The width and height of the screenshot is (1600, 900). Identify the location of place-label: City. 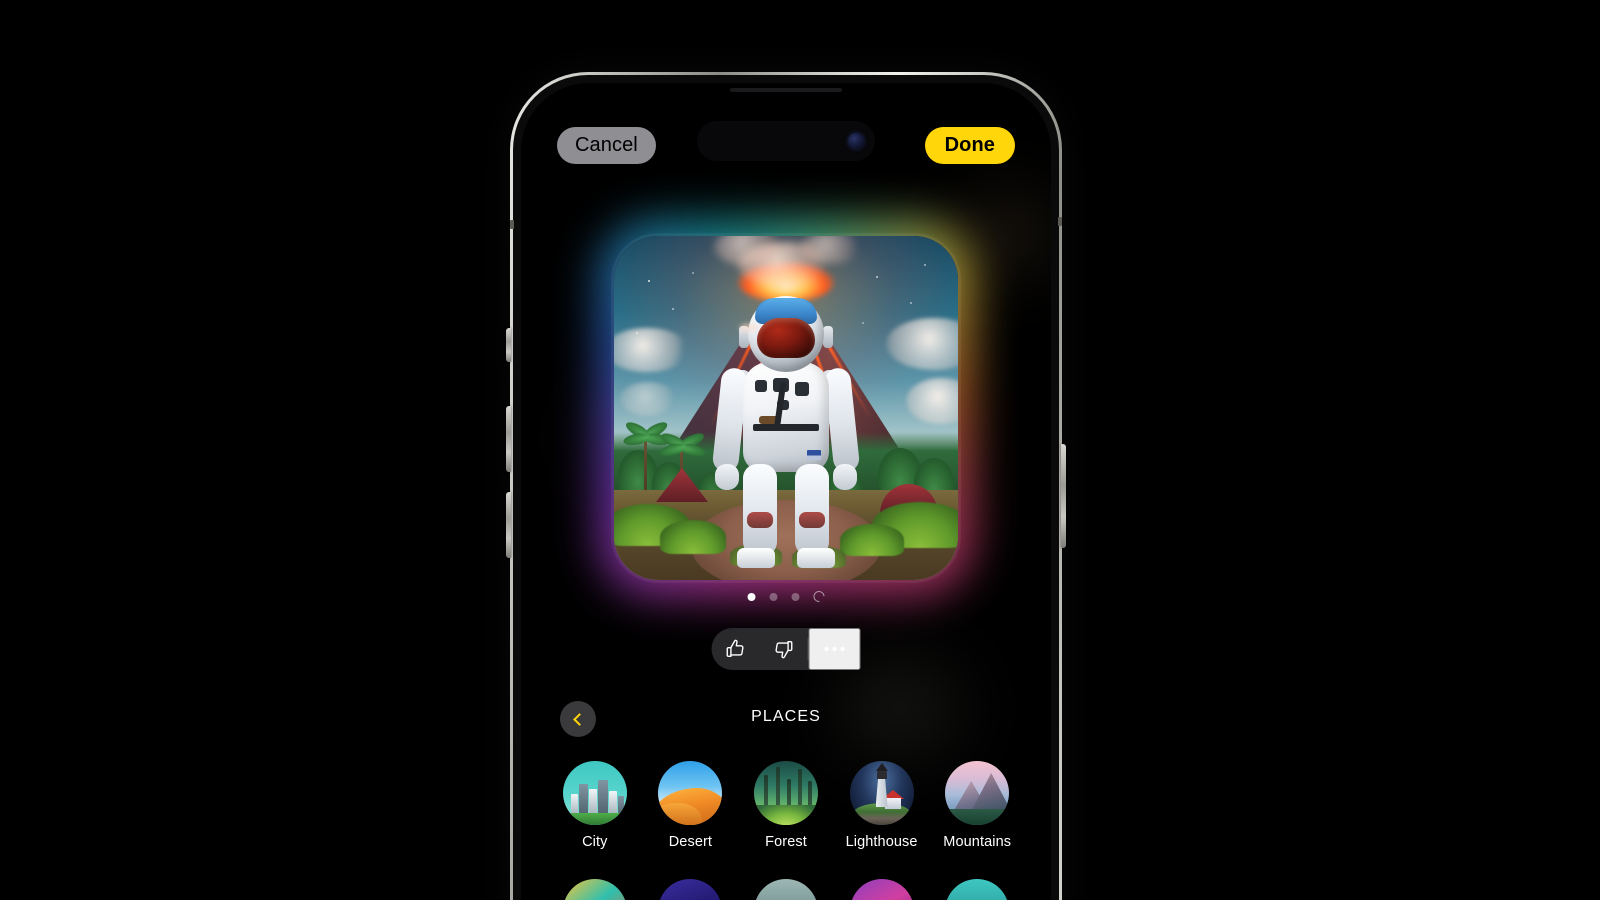
(595, 842).